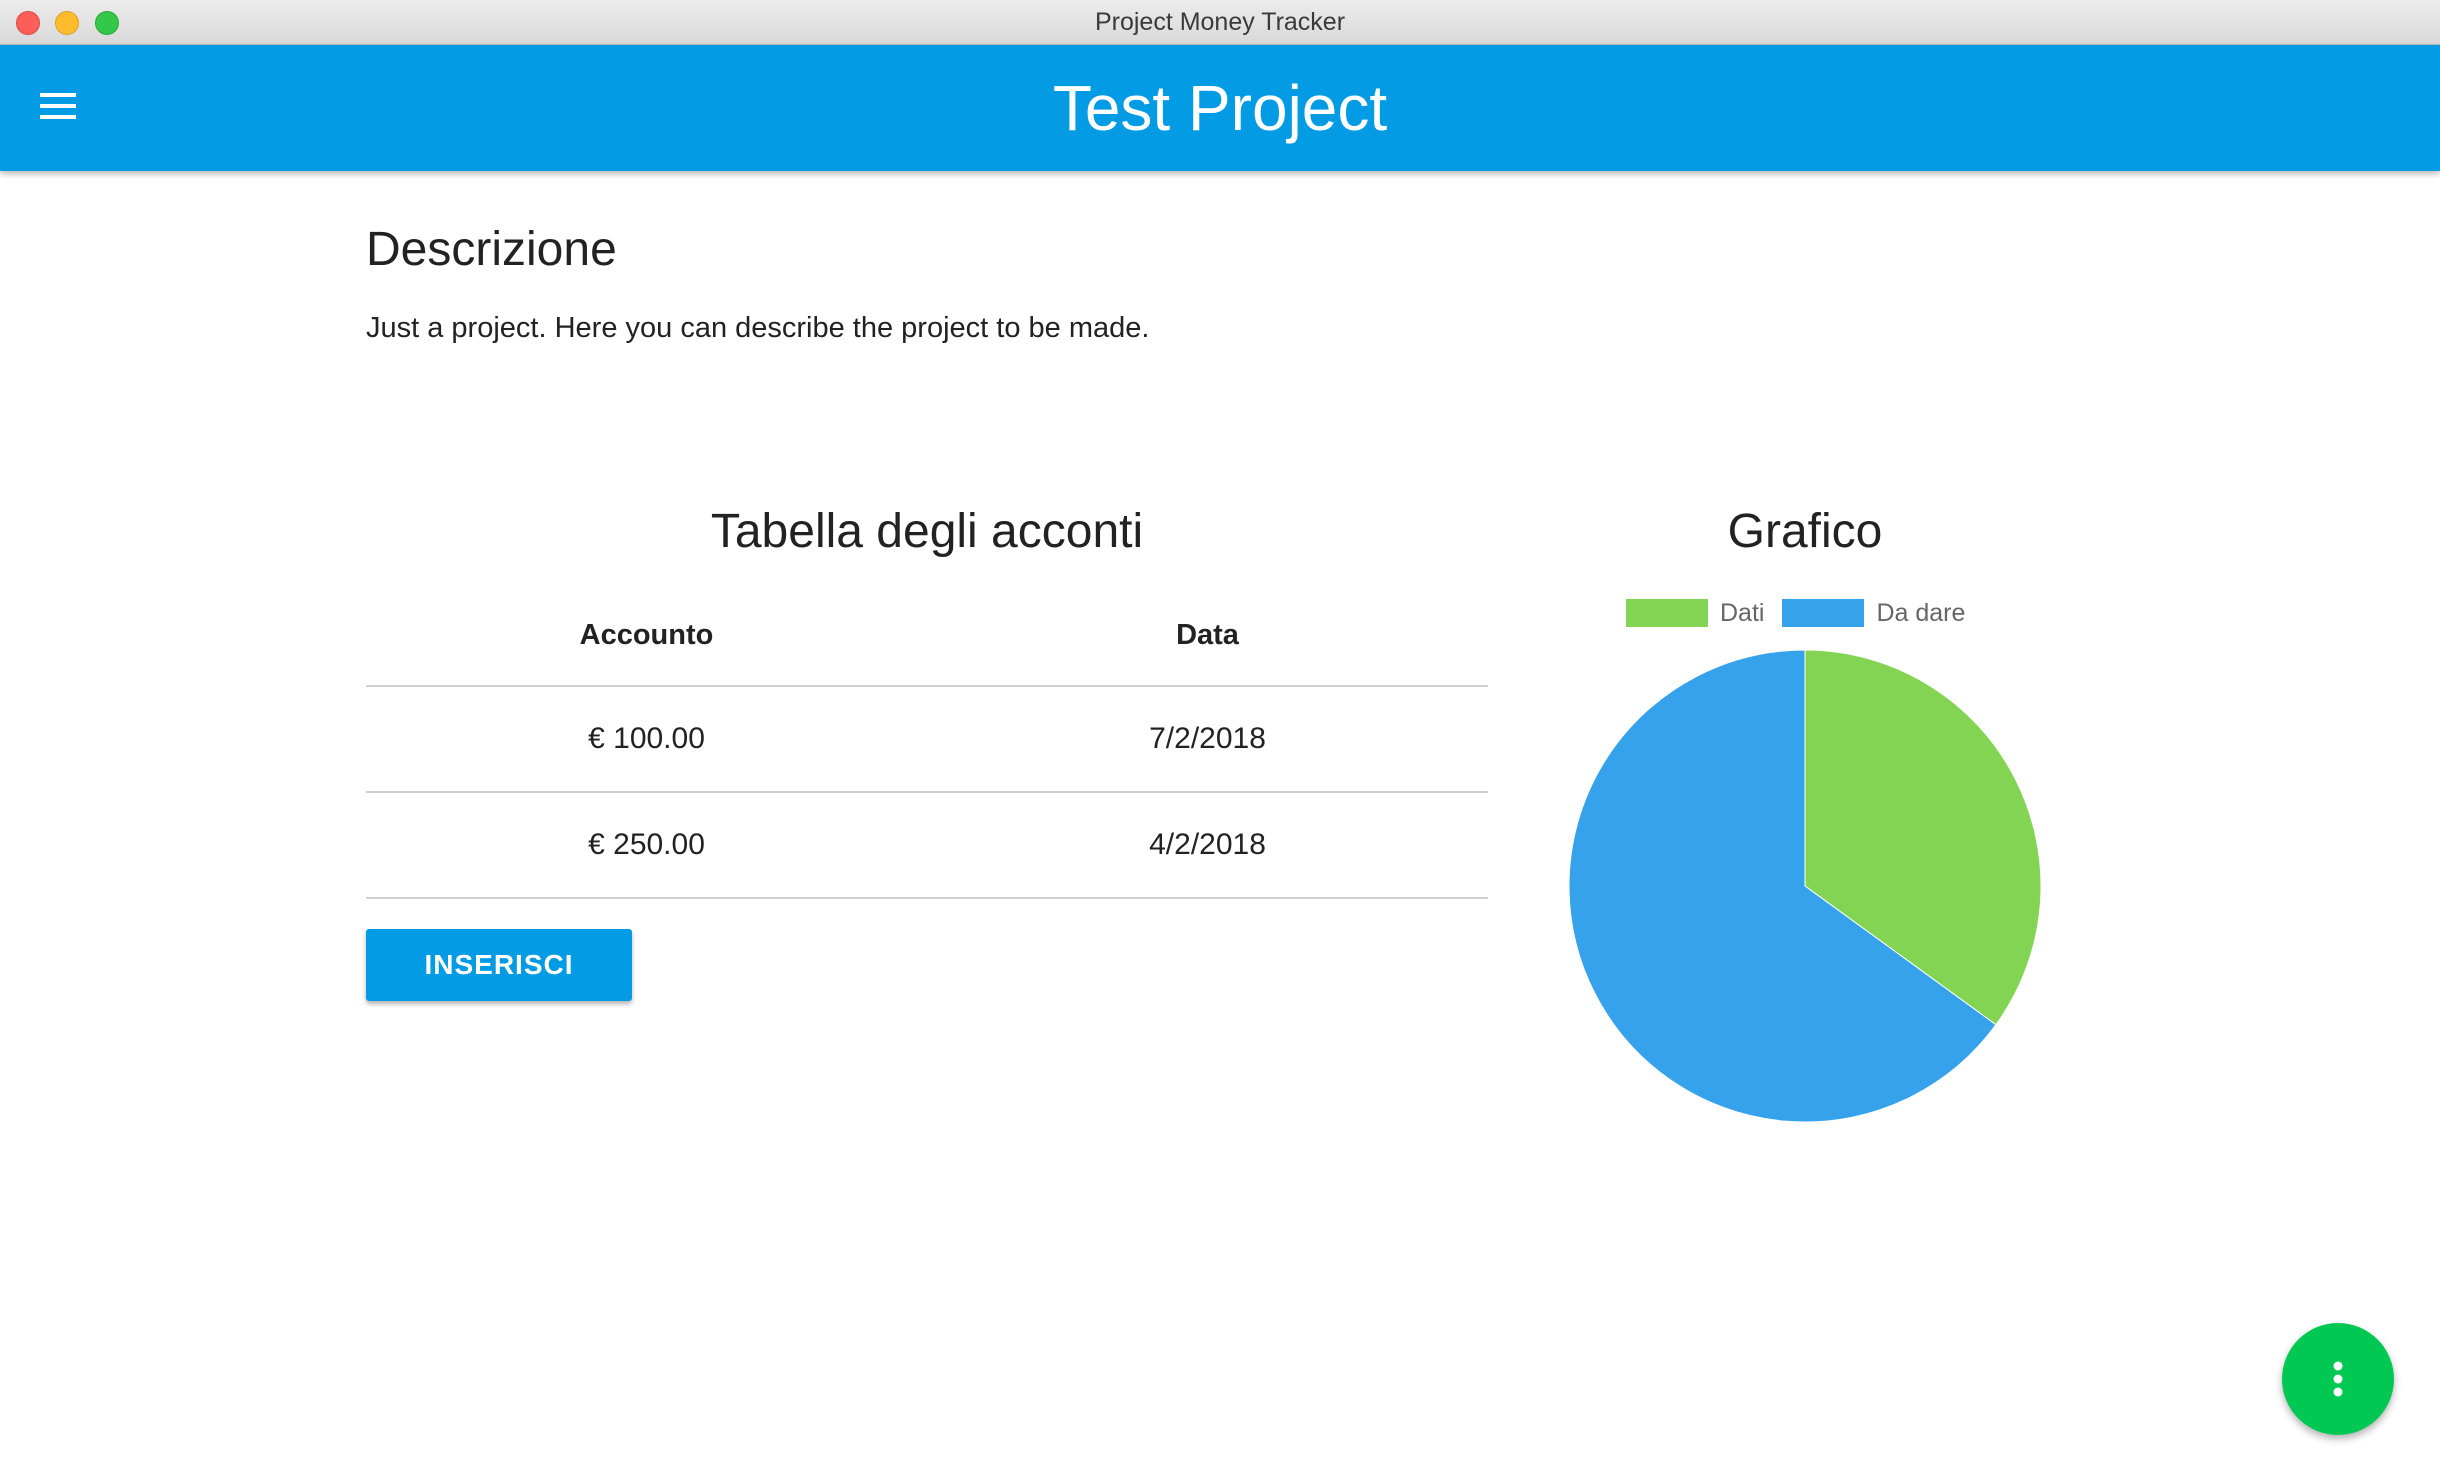  What do you see at coordinates (499, 965) in the screenshot?
I see `insert-button: INSERISCI` at bounding box center [499, 965].